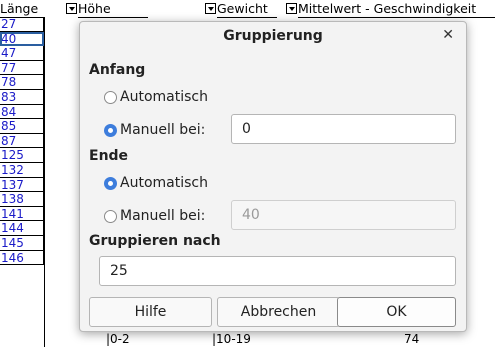  What do you see at coordinates (22, 126) in the screenshot?
I see `row-label: 85` at bounding box center [22, 126].